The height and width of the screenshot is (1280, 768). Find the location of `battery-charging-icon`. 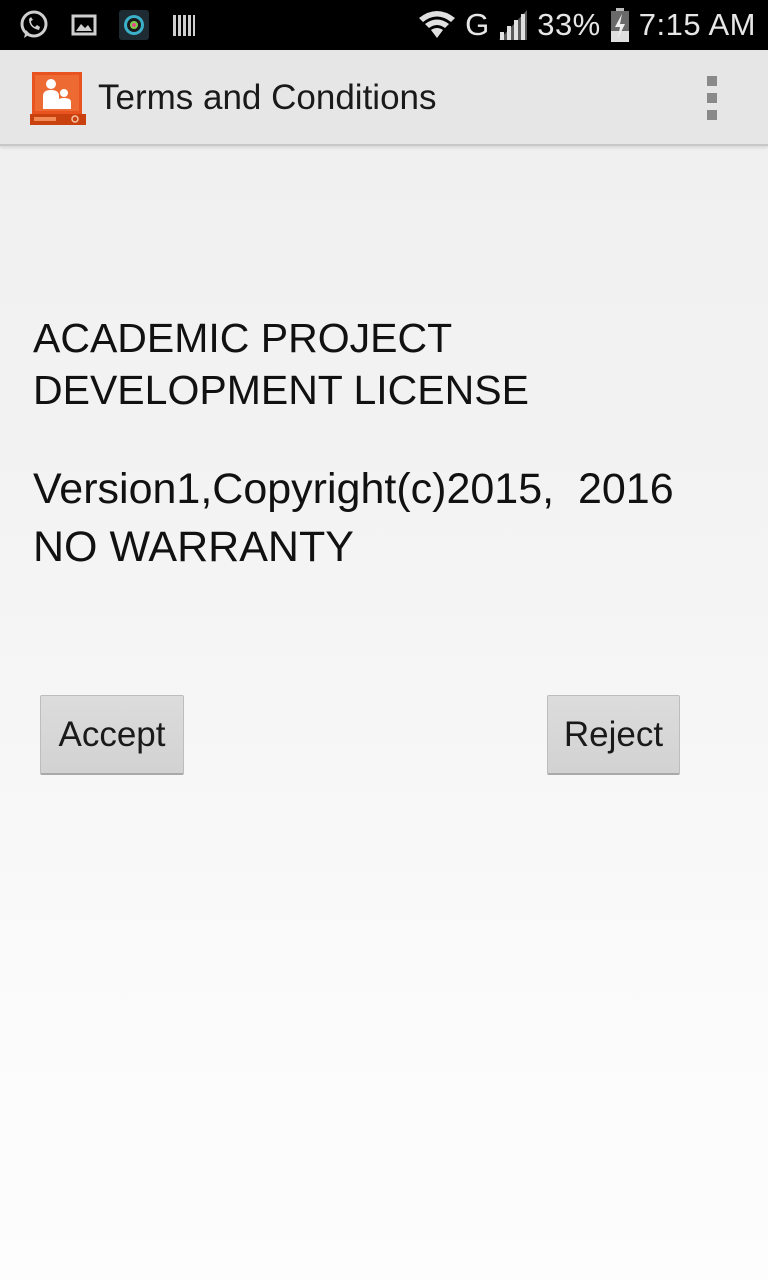

battery-charging-icon is located at coordinates (620, 25).